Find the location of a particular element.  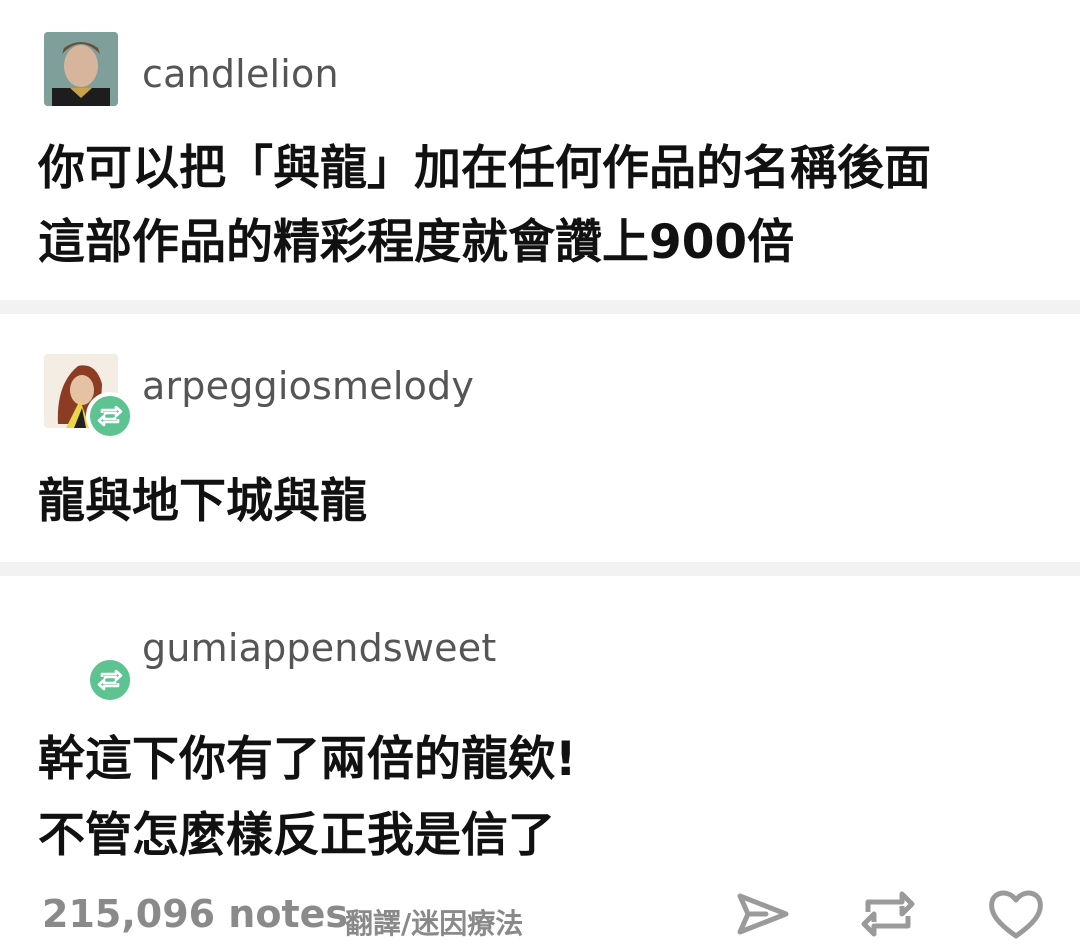

post-text-line-2: 不管怎麼樣反正我是信了 is located at coordinates (296, 835).